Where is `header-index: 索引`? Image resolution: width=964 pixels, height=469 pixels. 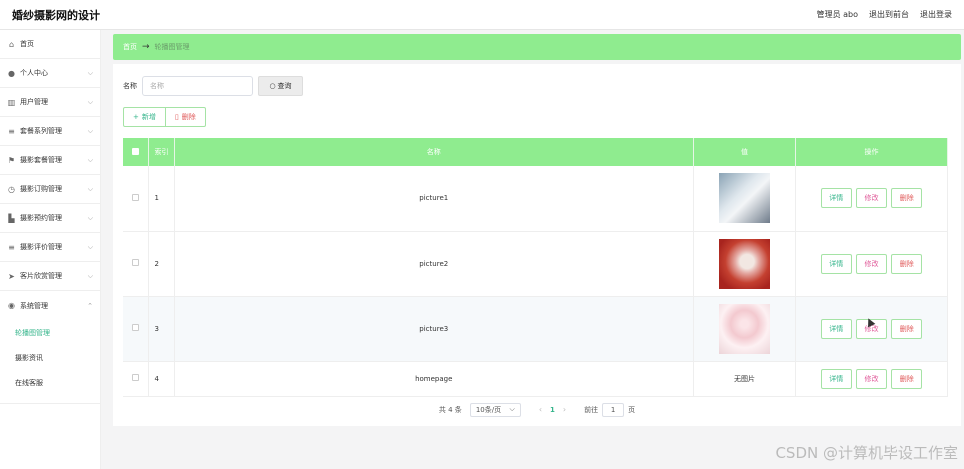
header-index: 索引 is located at coordinates (161, 152).